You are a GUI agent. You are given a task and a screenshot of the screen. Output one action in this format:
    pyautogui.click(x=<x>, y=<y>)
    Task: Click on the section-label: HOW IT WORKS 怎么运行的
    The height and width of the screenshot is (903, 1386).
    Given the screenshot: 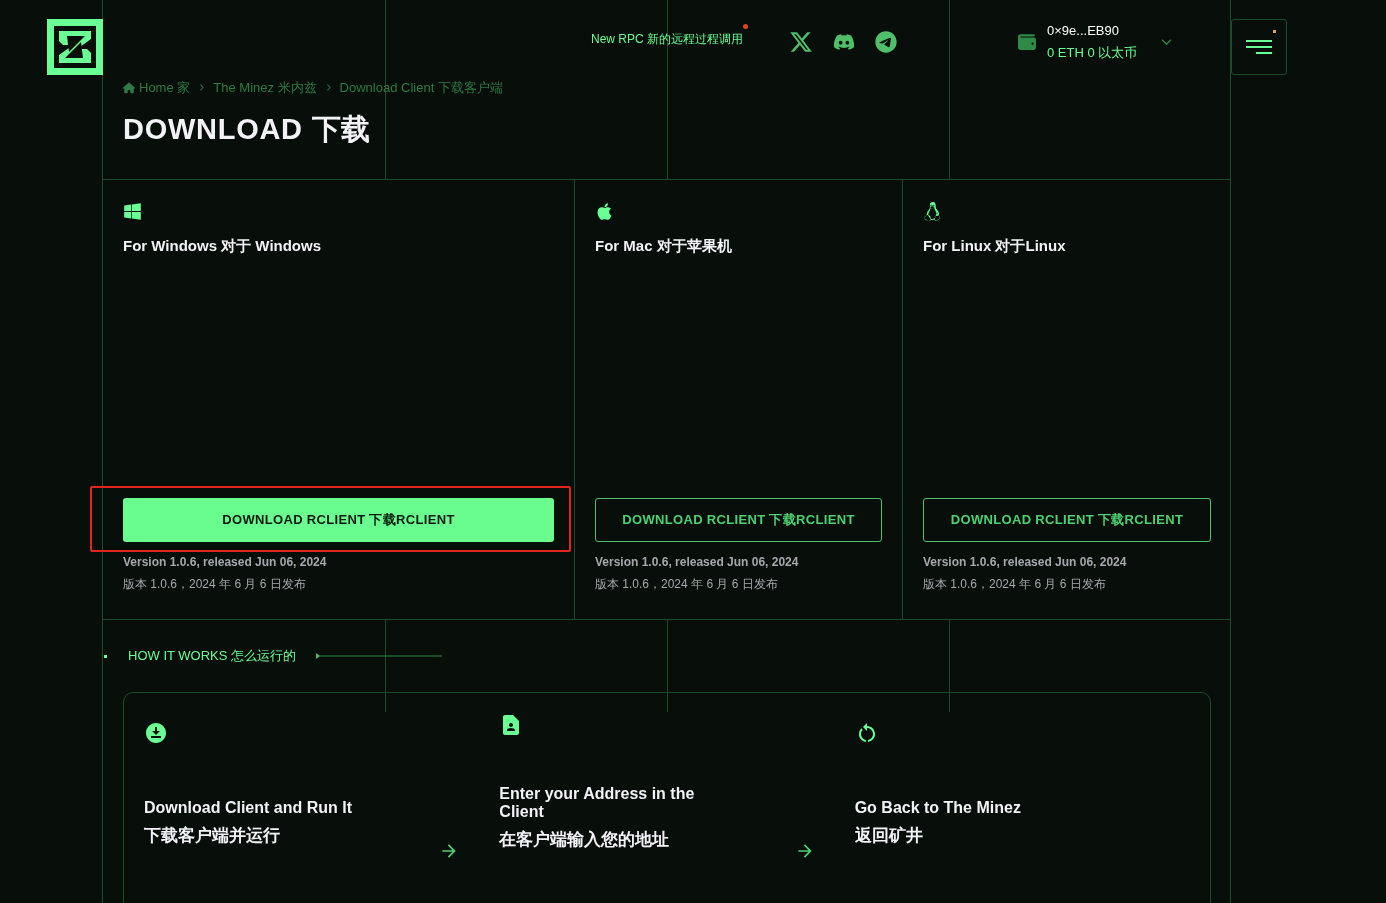 What is the action you would take?
    pyautogui.click(x=212, y=656)
    